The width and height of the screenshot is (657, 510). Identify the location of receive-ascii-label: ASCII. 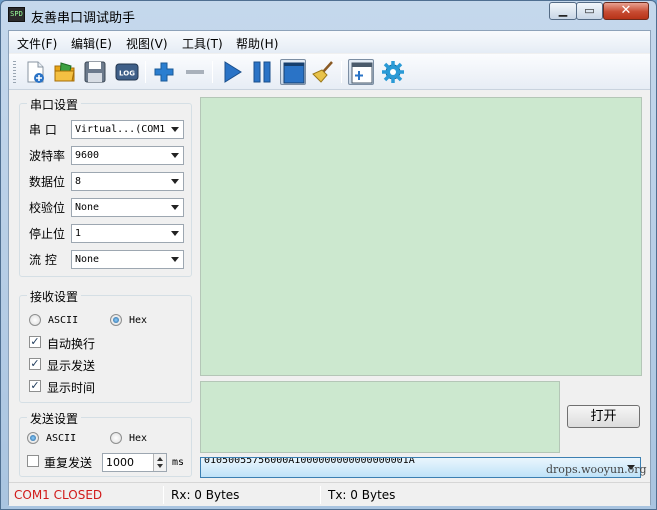
(63, 320).